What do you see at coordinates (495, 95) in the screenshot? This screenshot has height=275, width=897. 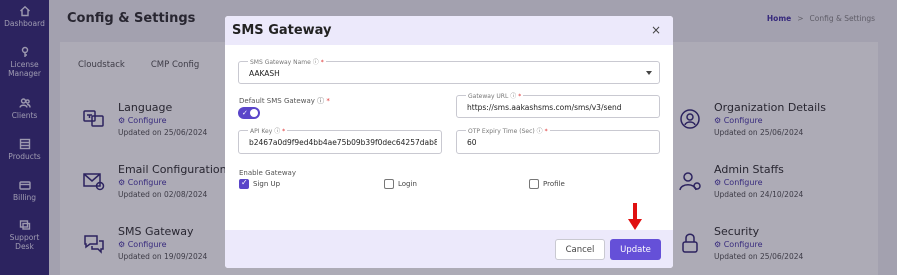 I see `field-label: Gateway URL ⓘ *` at bounding box center [495, 95].